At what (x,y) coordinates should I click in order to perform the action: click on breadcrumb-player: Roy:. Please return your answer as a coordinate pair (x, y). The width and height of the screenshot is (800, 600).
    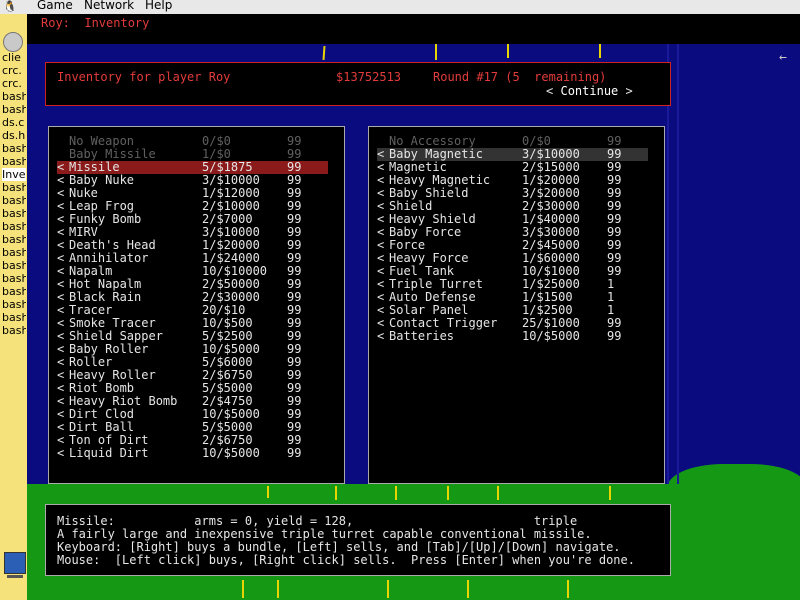
    Looking at the image, I should click on (55, 23).